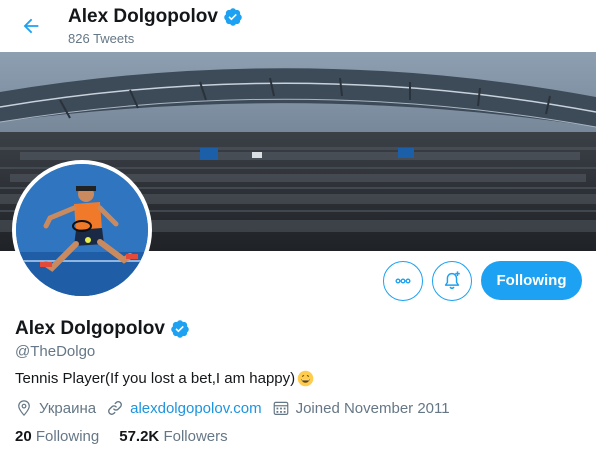 This screenshot has width=596, height=449. I want to click on back-button, so click(31, 26).